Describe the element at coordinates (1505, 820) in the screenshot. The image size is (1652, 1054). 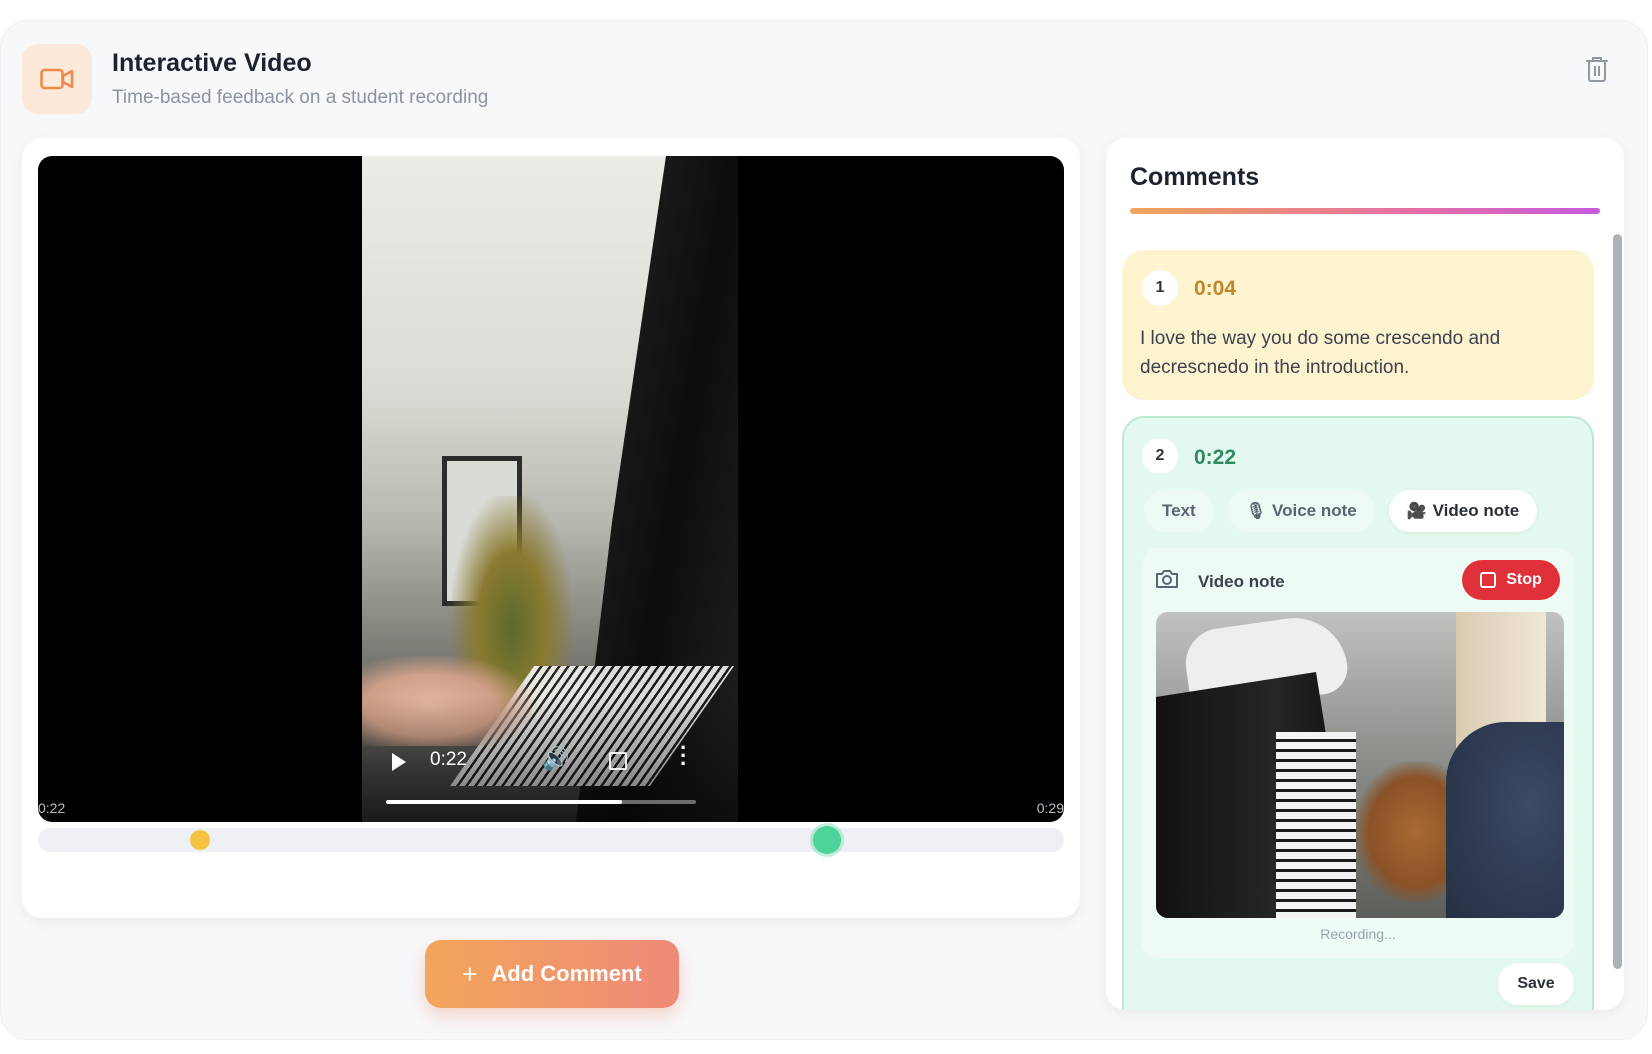
I see `preview-person` at that location.